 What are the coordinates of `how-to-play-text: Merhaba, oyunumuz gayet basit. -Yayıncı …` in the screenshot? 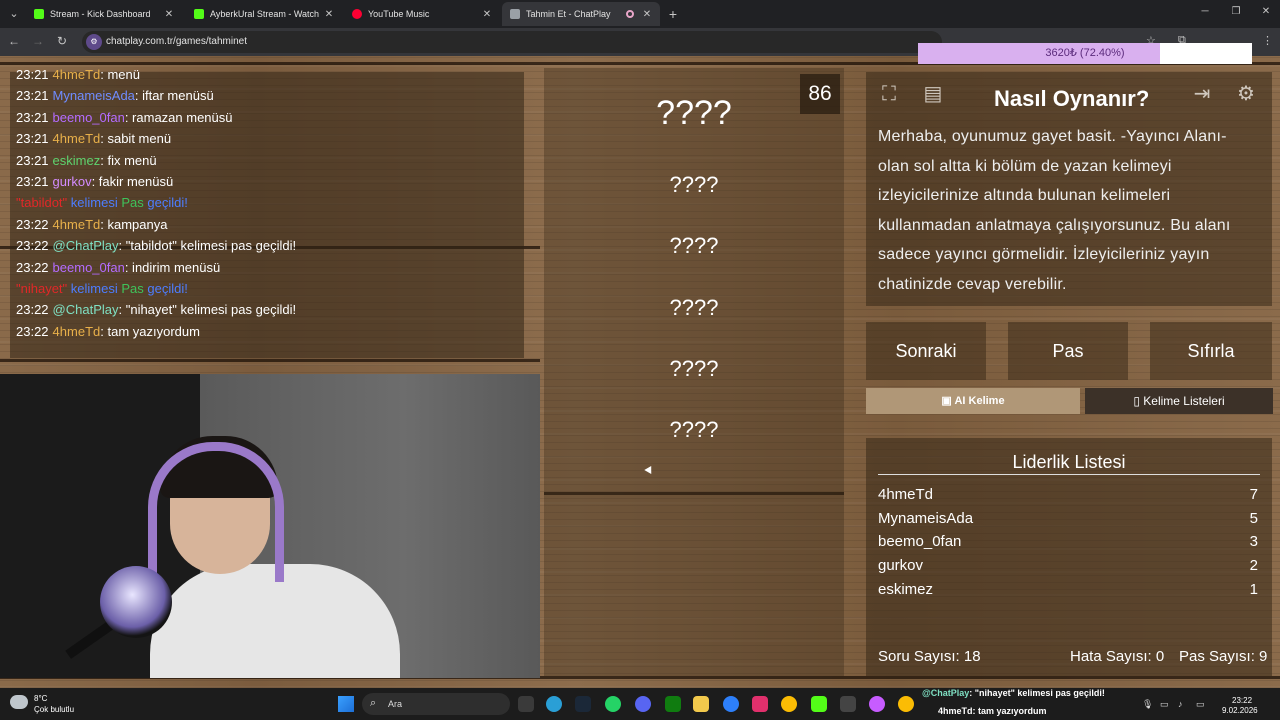 It's located at (1054, 210).